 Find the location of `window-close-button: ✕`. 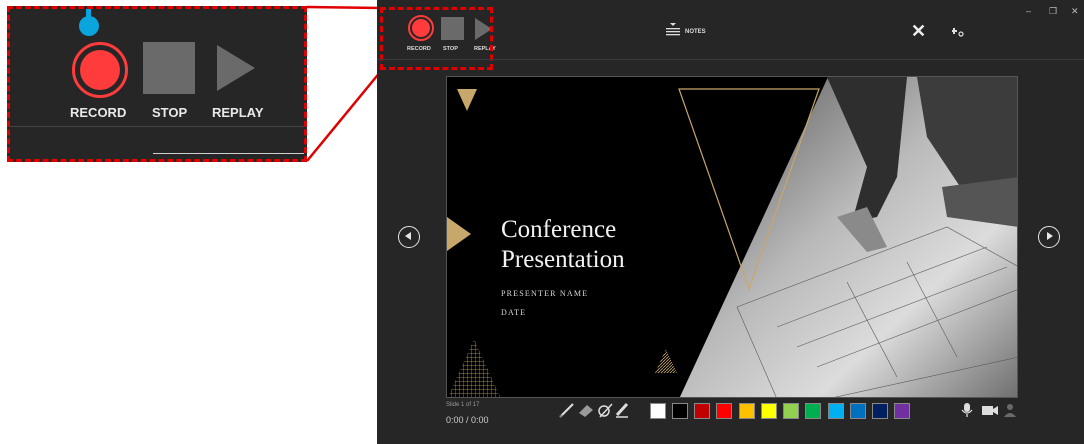

window-close-button: ✕ is located at coordinates (1075, 11).